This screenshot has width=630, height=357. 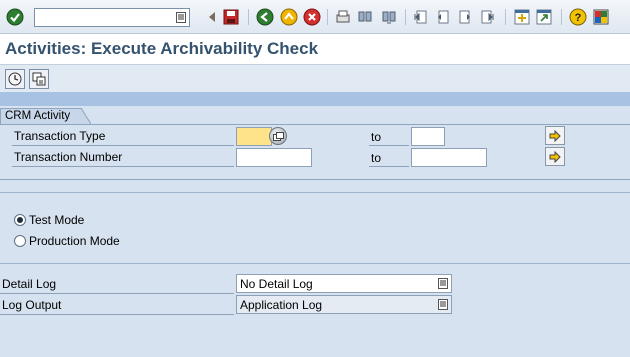 I want to click on command-input, so click(x=103, y=17).